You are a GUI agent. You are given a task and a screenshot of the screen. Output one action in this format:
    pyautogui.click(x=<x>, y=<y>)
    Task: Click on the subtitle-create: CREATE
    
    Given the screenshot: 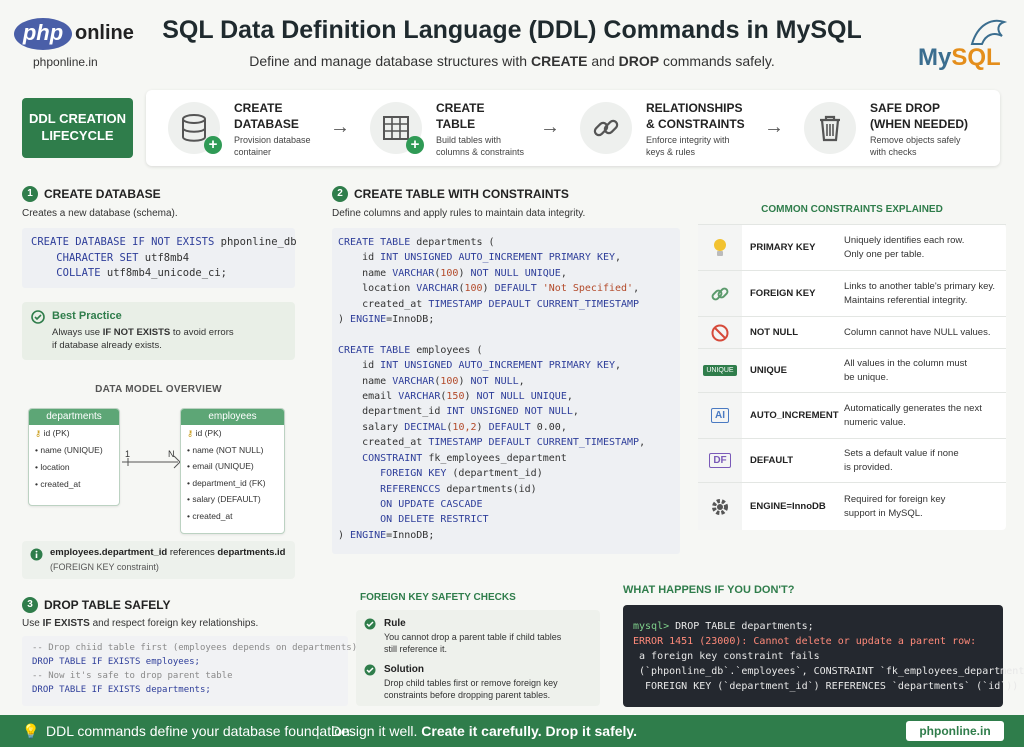 What is the action you would take?
    pyautogui.click(x=559, y=61)
    